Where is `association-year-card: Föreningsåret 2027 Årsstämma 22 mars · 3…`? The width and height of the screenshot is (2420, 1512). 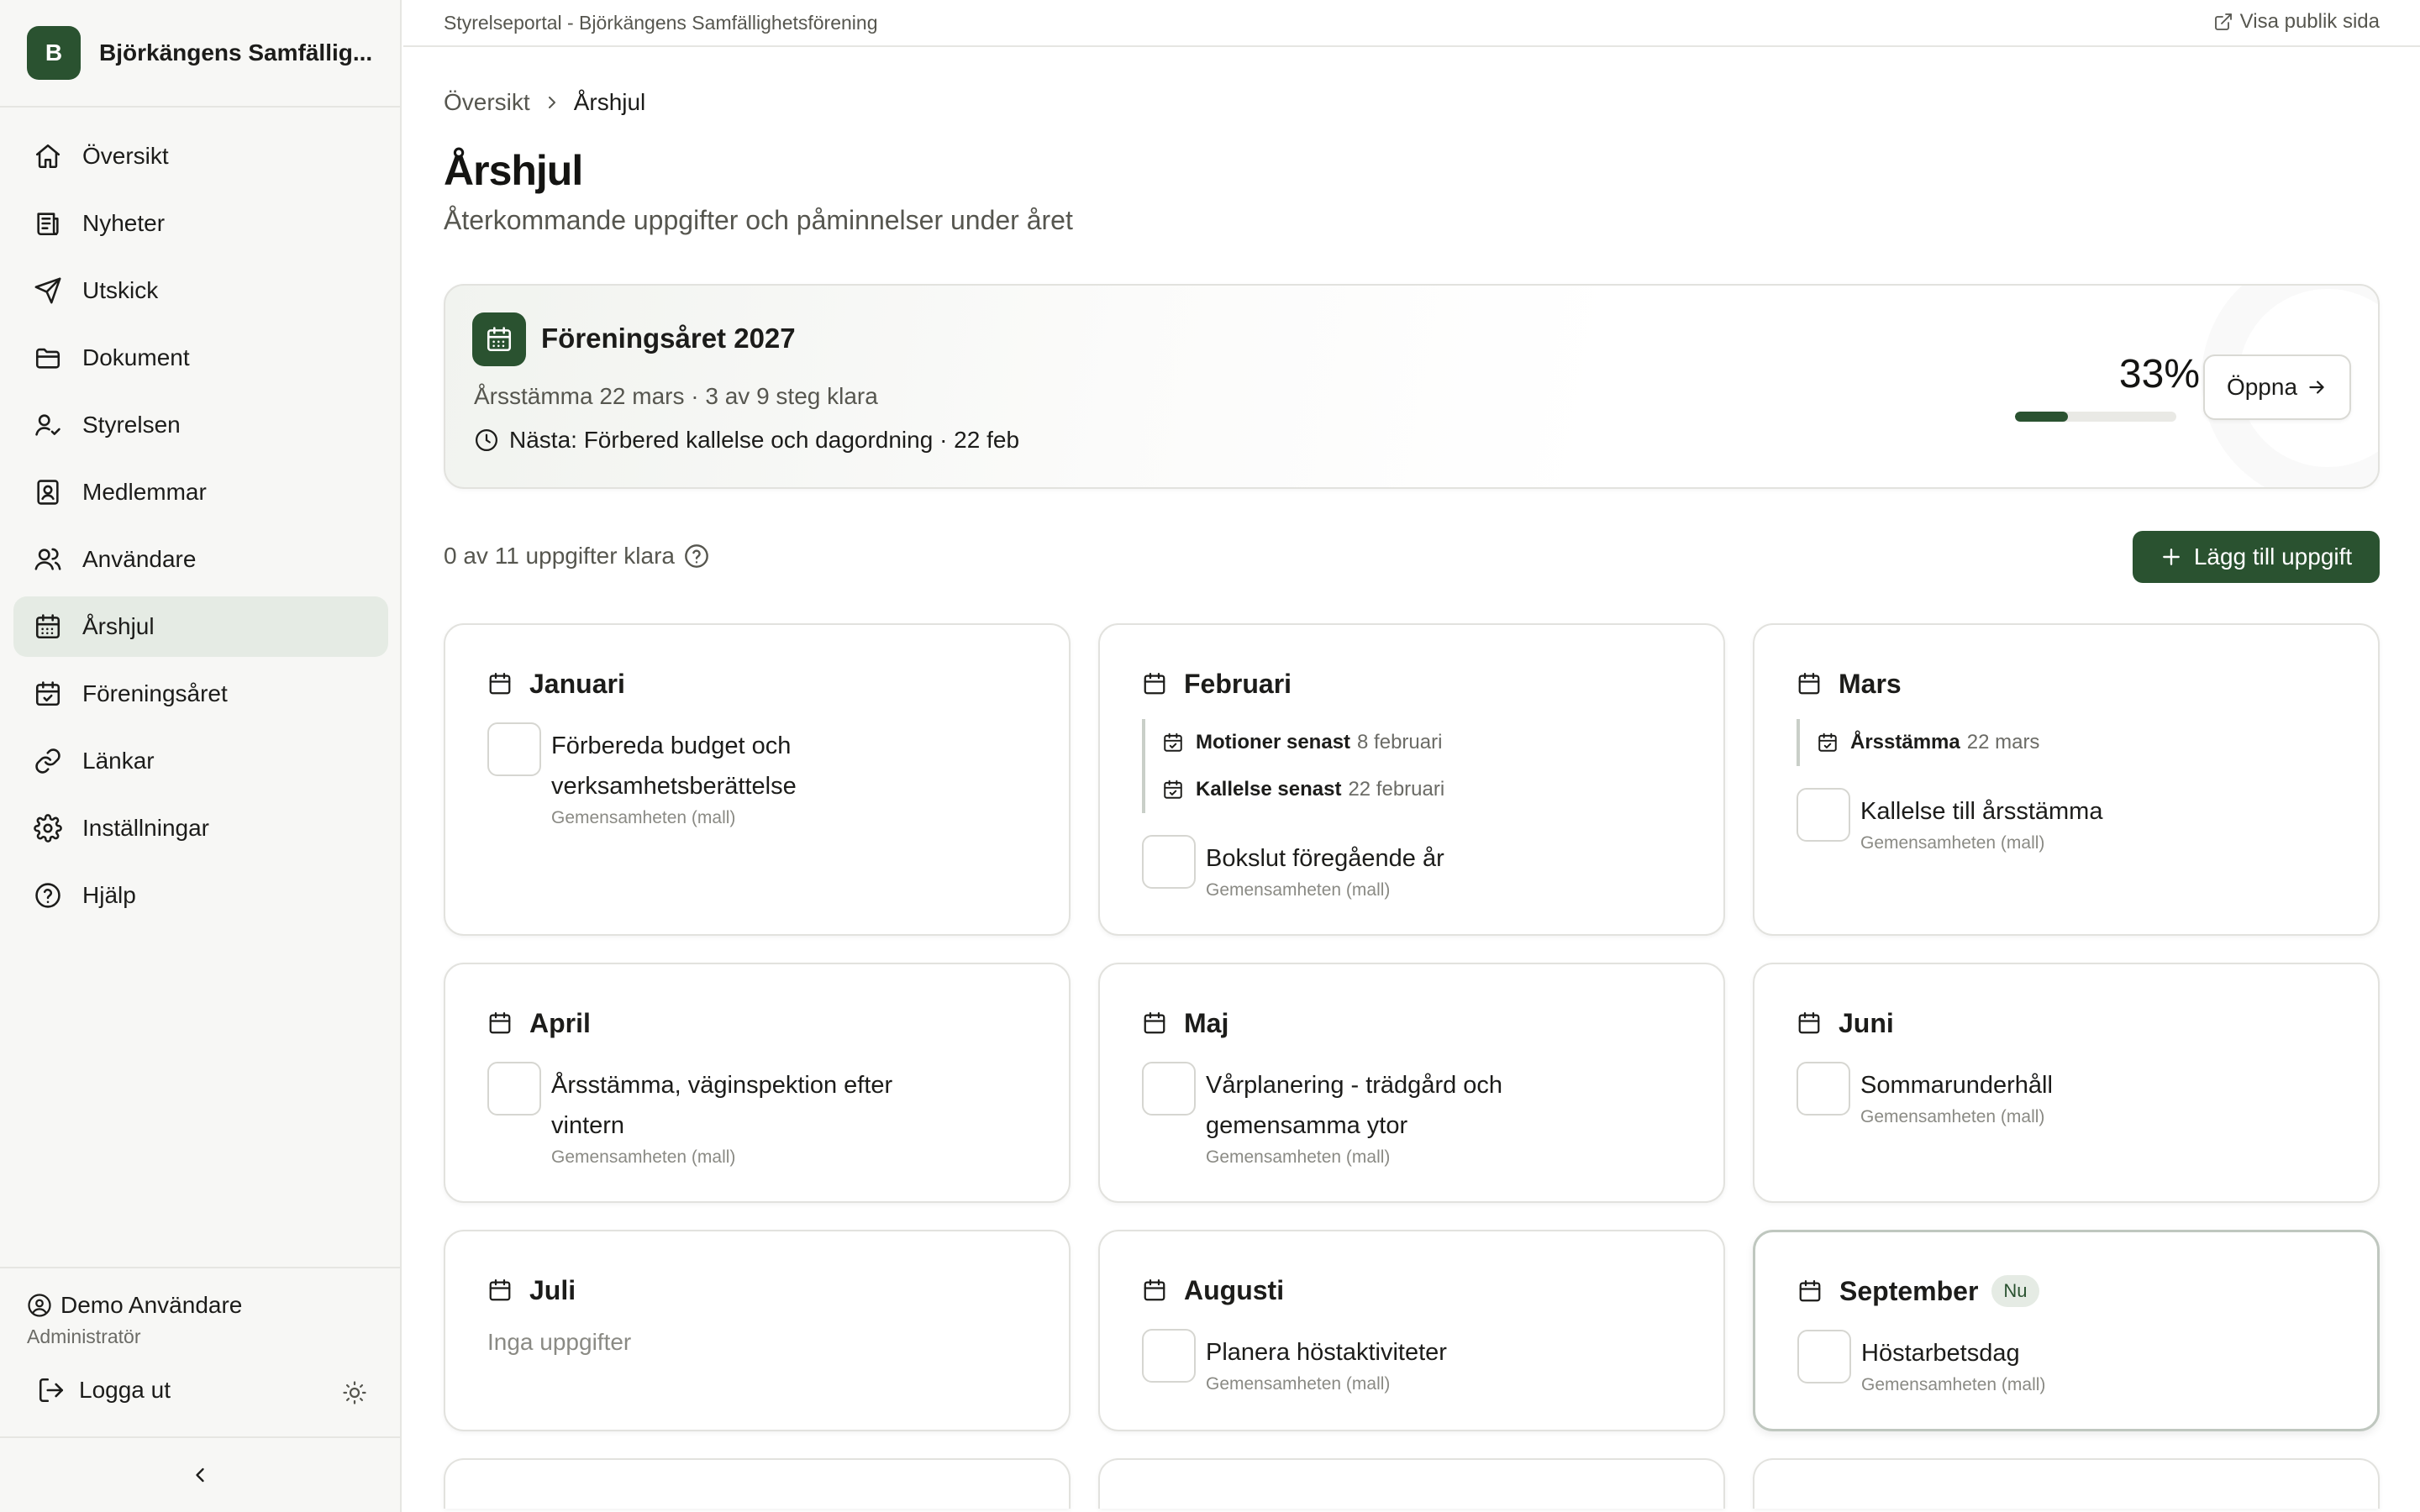
association-year-card: Föreningsåret 2027 Årsstämma 22 mars · 3… is located at coordinates (1412, 386).